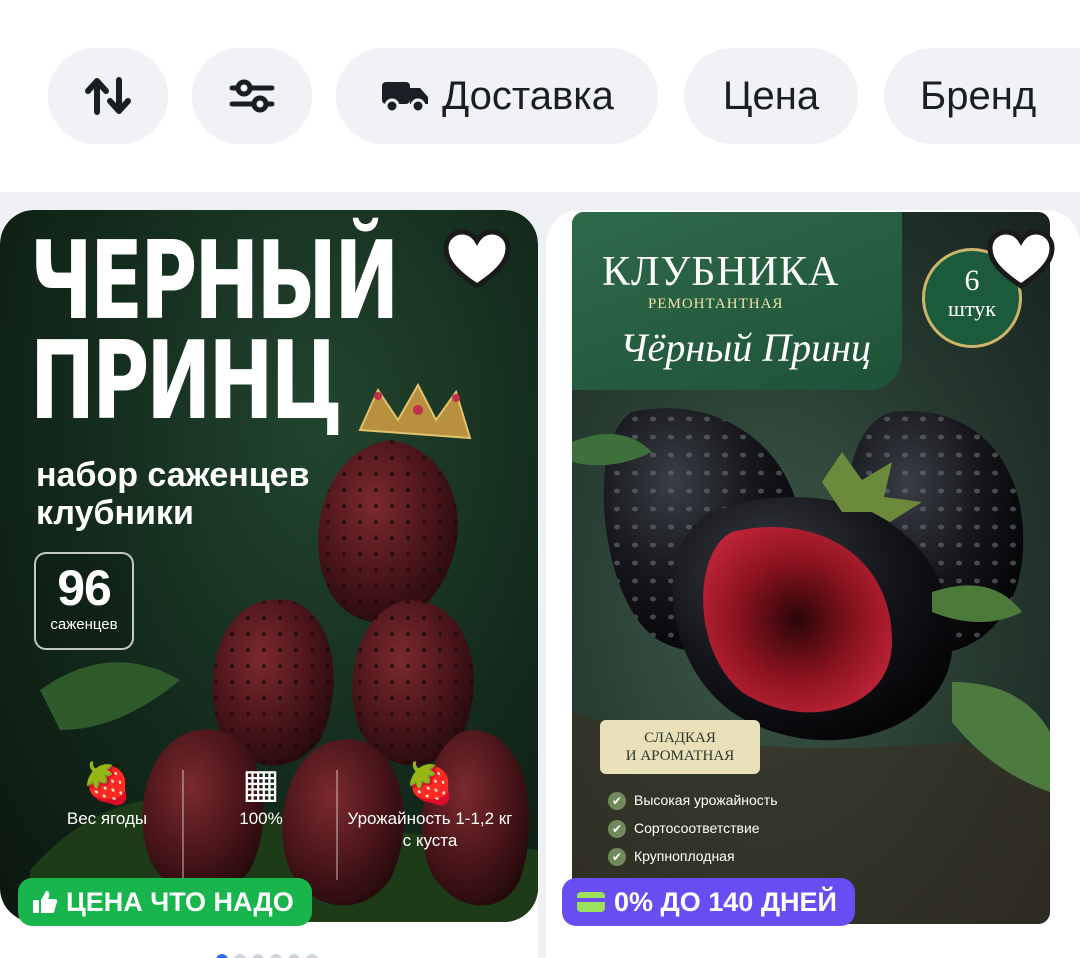  Describe the element at coordinates (978, 95) in the screenshot. I see `brand-label: Бренд` at that location.